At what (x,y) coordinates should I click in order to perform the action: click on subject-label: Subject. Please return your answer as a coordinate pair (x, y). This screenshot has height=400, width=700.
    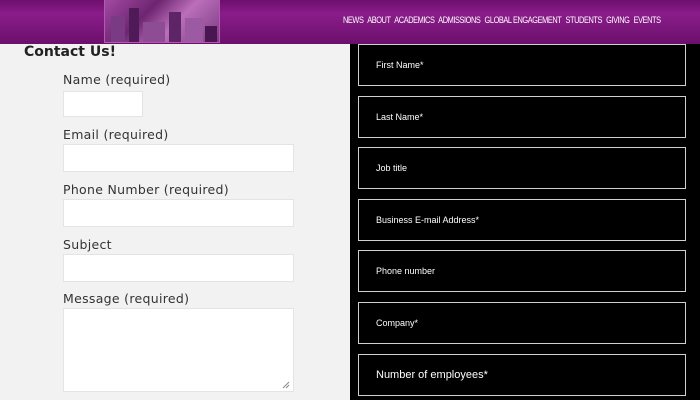
    Looking at the image, I should click on (87, 244).